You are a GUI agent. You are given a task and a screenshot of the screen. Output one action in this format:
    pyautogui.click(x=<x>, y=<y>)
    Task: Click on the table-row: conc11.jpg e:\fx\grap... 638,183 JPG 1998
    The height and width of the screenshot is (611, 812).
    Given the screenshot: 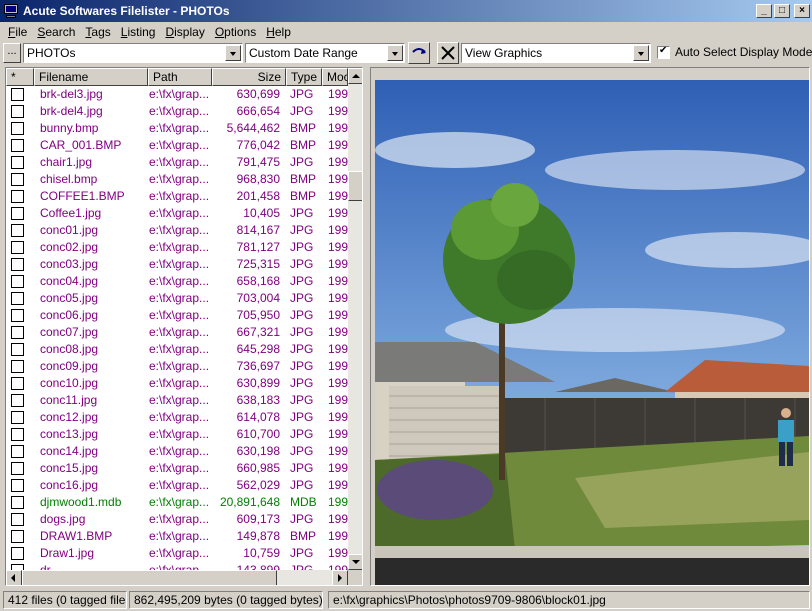 What is the action you would take?
    pyautogui.click(x=178, y=400)
    